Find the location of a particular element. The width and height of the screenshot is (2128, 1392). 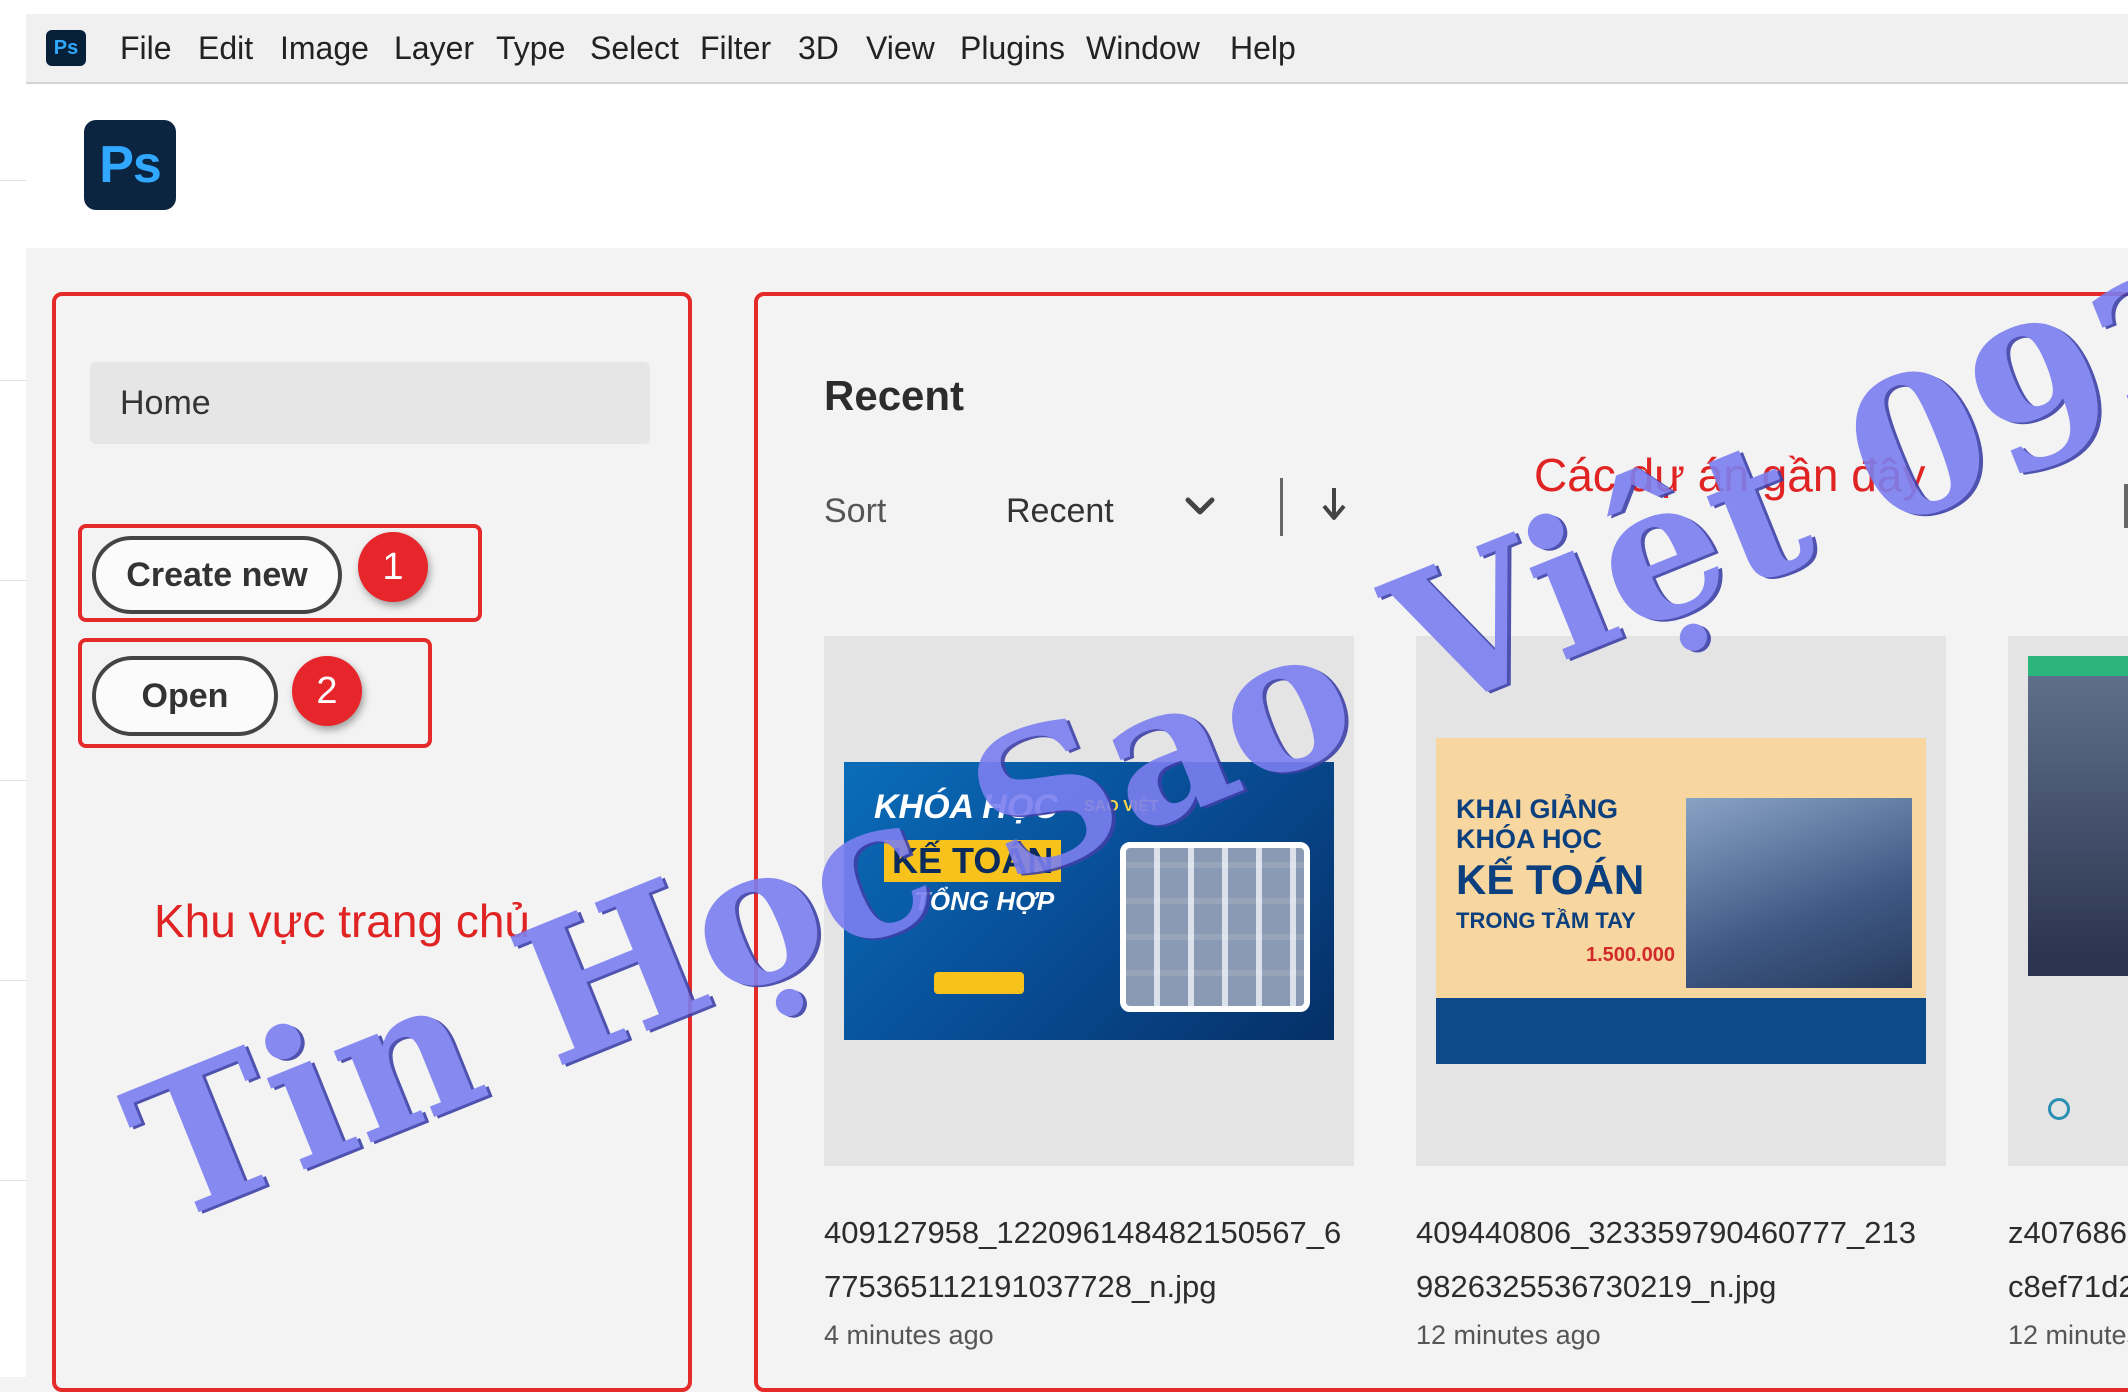

menu-plugins: Plugins is located at coordinates (1012, 48).